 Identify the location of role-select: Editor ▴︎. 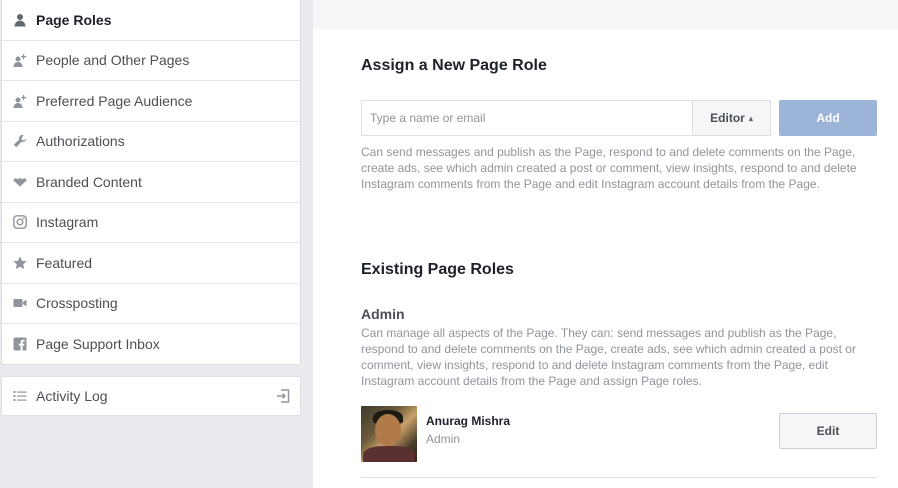
(731, 118).